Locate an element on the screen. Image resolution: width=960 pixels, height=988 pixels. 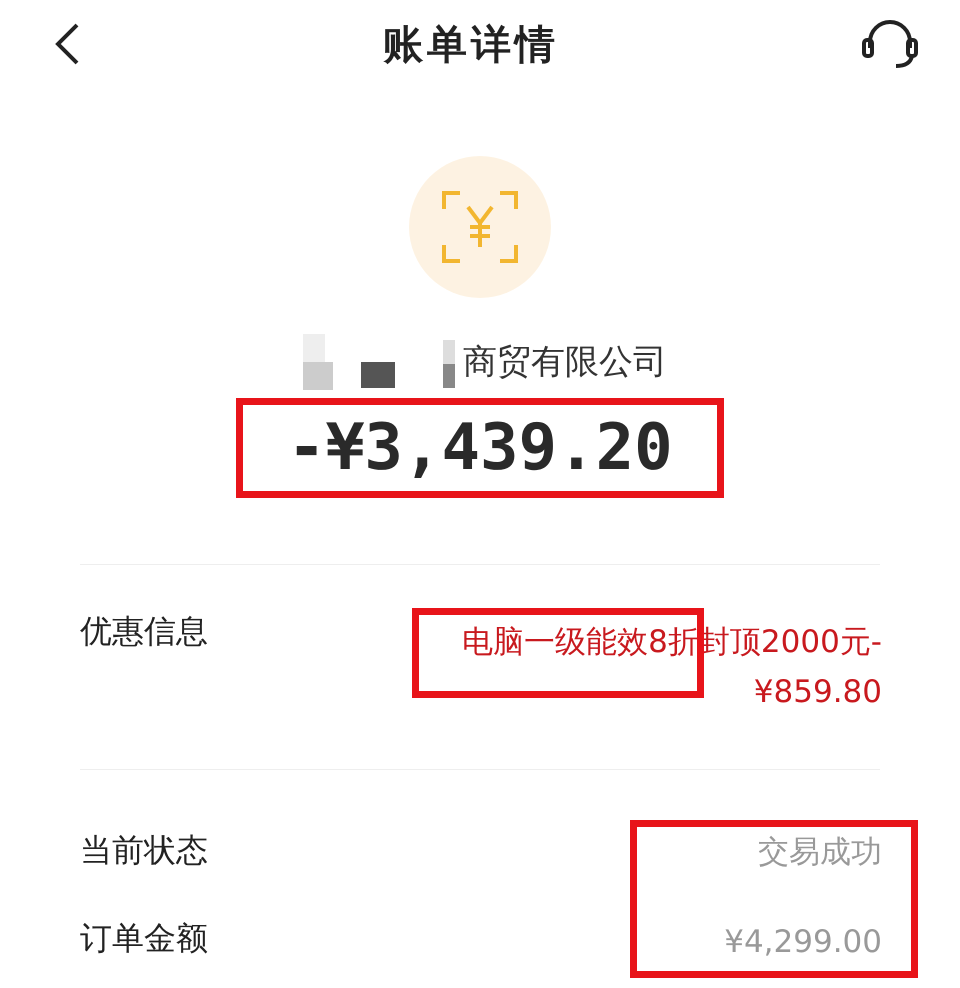
headset-icon is located at coordinates (890, 44).